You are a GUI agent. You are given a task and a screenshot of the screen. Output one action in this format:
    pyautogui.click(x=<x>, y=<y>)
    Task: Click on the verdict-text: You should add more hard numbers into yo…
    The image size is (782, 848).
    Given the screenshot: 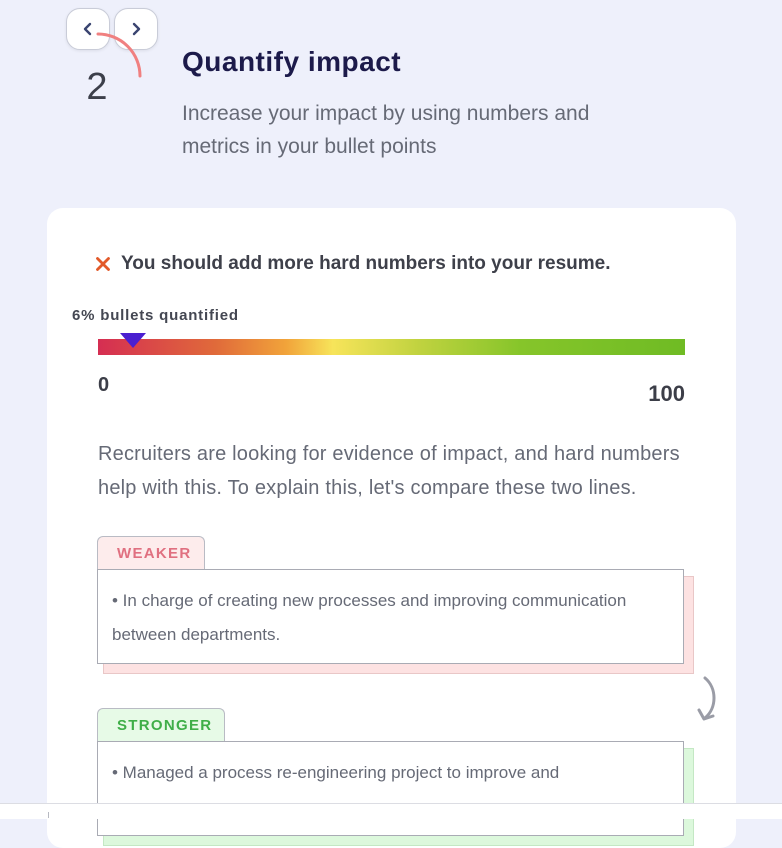 What is the action you would take?
    pyautogui.click(x=366, y=263)
    